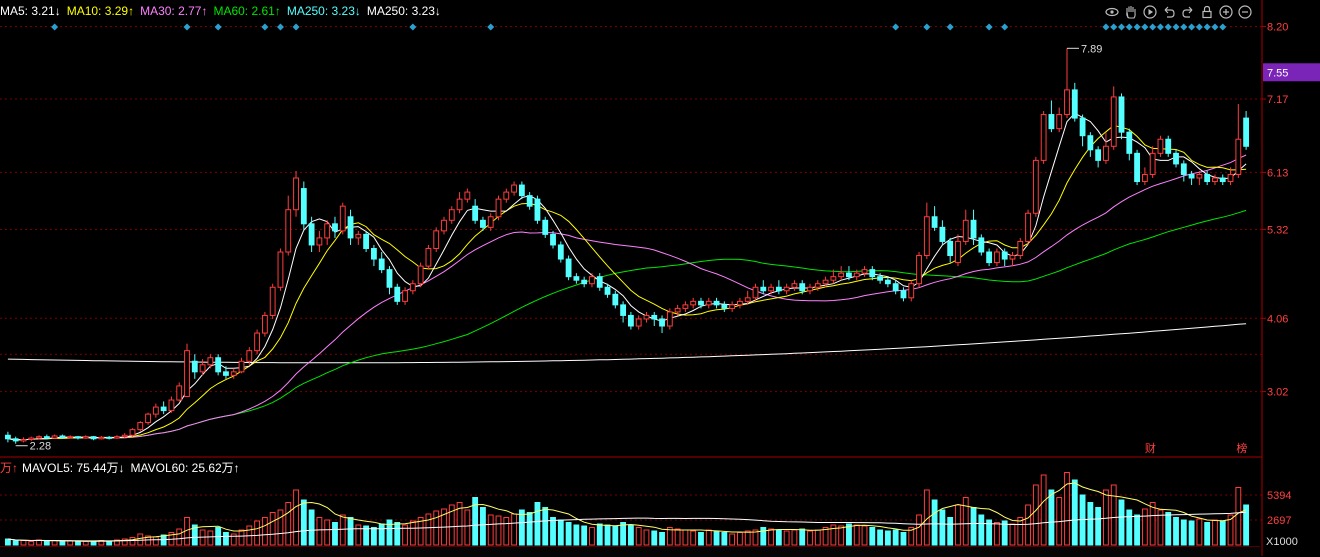 This screenshot has width=1320, height=557. What do you see at coordinates (1226, 12) in the screenshot?
I see `zoom-in-icon` at bounding box center [1226, 12].